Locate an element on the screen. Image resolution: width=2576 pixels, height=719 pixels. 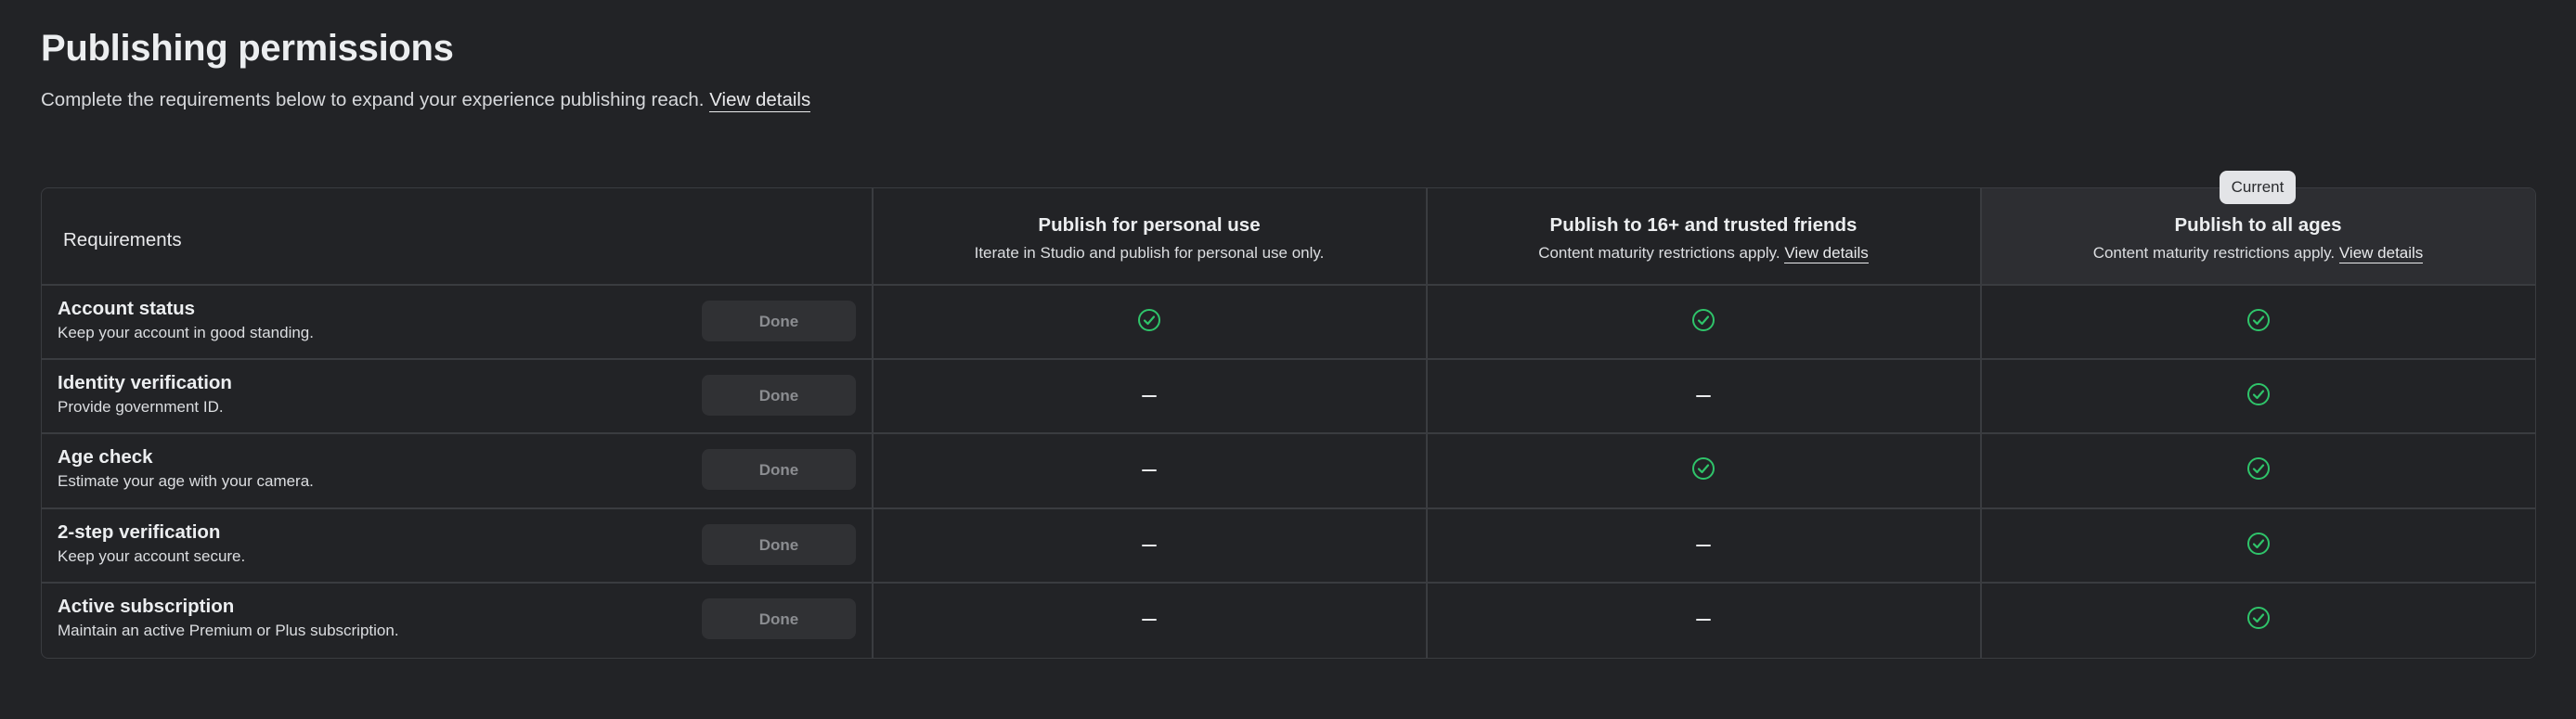
requirement-description: Keep your account in good standing. is located at coordinates (186, 332).